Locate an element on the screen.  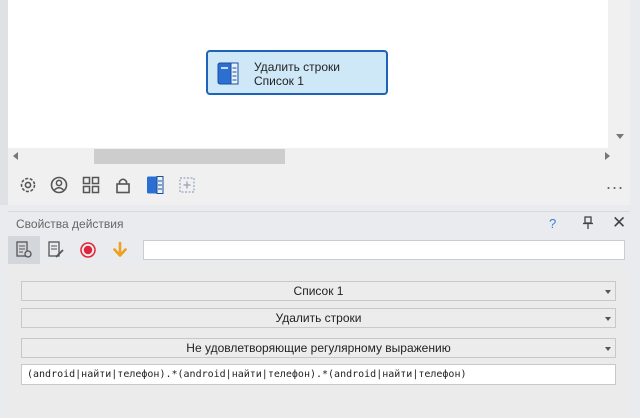
action-block-delete-lines: Удалить строки Список 1 is located at coordinates (297, 72).